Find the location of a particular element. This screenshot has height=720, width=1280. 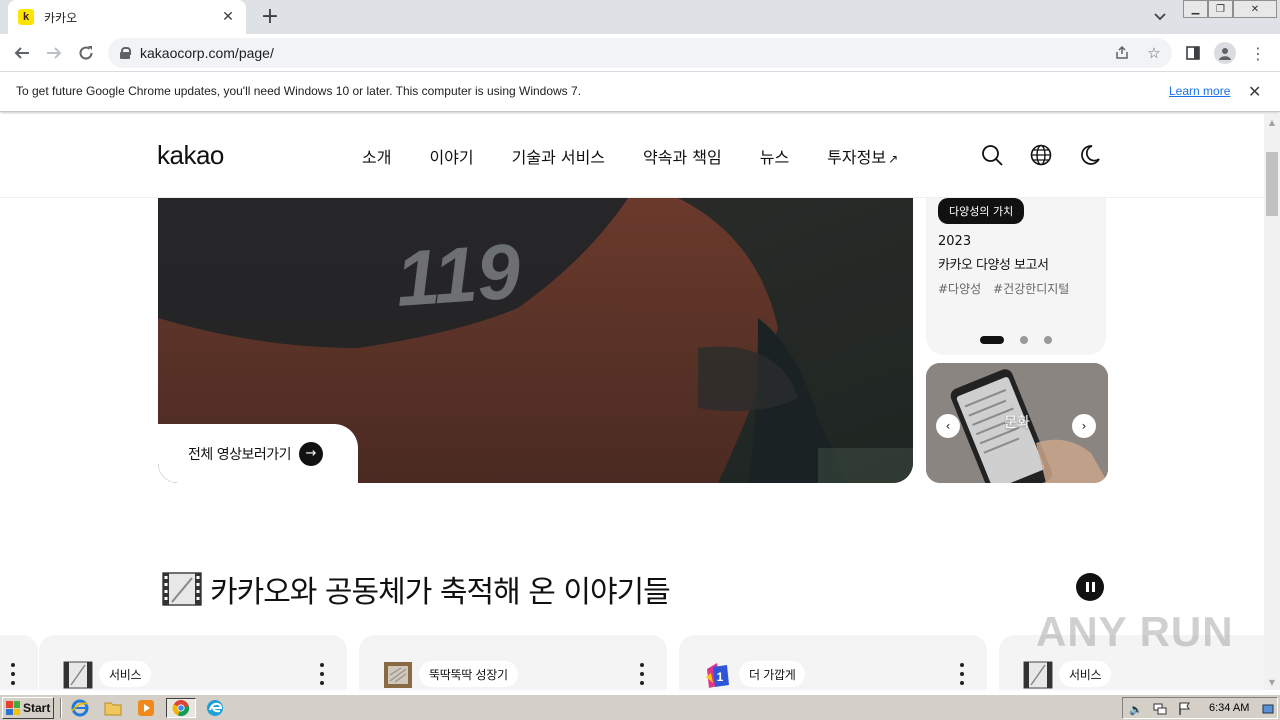

scroll-up-arrow-icon: ▲ is located at coordinates (1272, 122).